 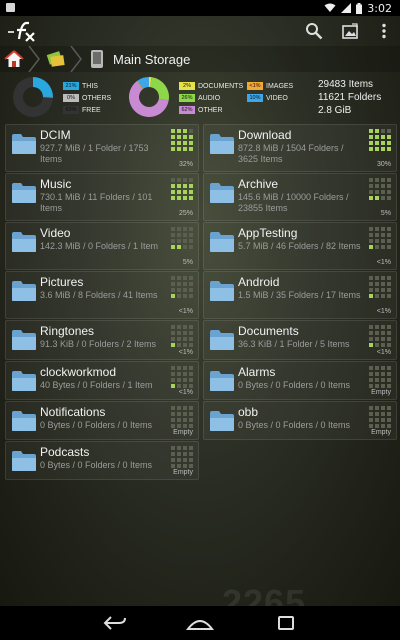 I want to click on file-type-donut-chart, so click(x=149, y=97).